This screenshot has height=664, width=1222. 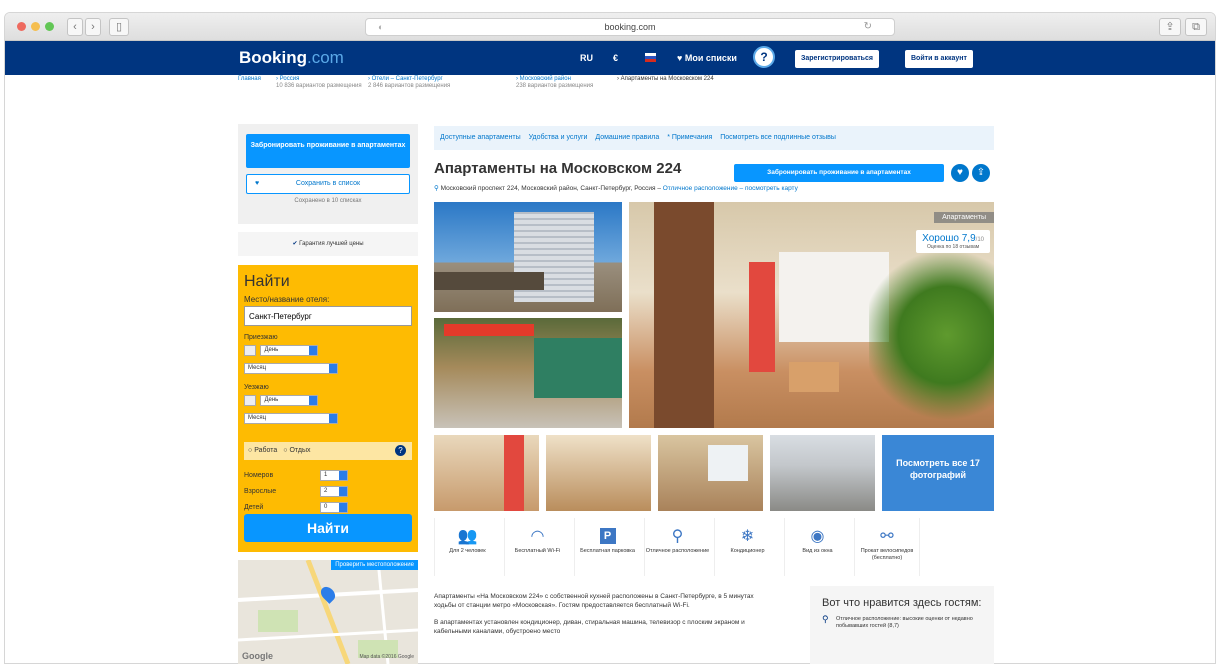 I want to click on property-book-button: Забронировать проживание в апартаментах, so click(x=839, y=173).